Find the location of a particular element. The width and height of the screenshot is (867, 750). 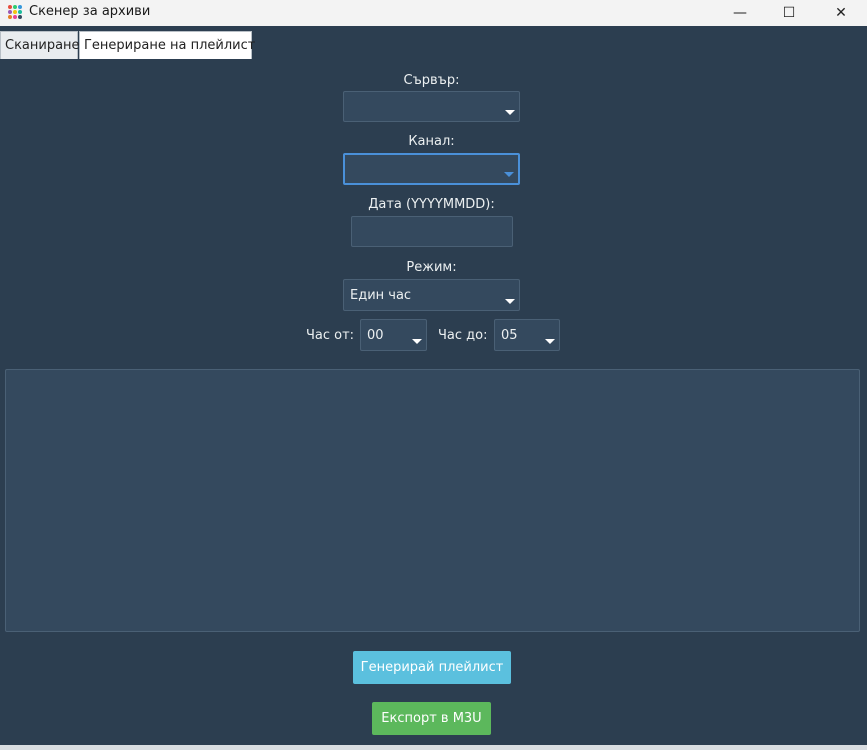

app-dots-icon is located at coordinates (15, 12).